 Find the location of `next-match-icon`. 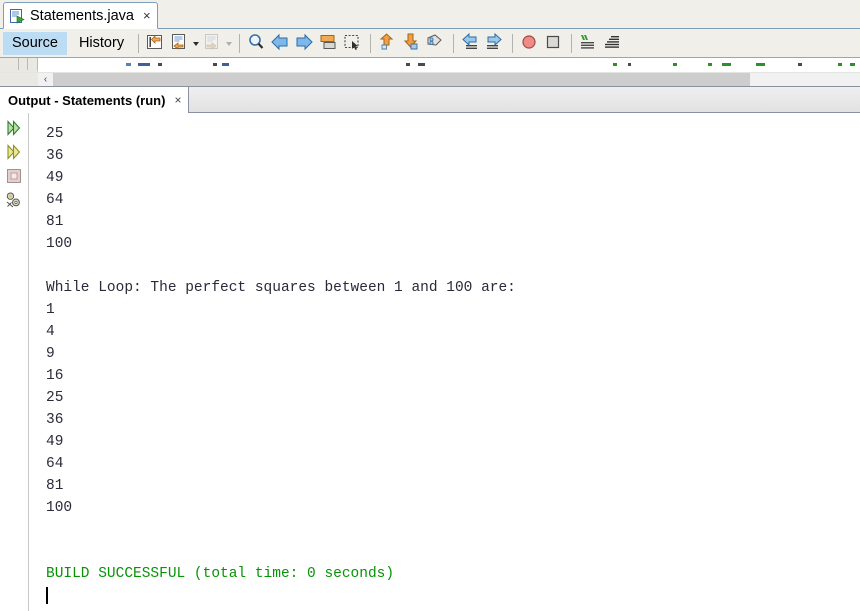

next-match-icon is located at coordinates (305, 43).